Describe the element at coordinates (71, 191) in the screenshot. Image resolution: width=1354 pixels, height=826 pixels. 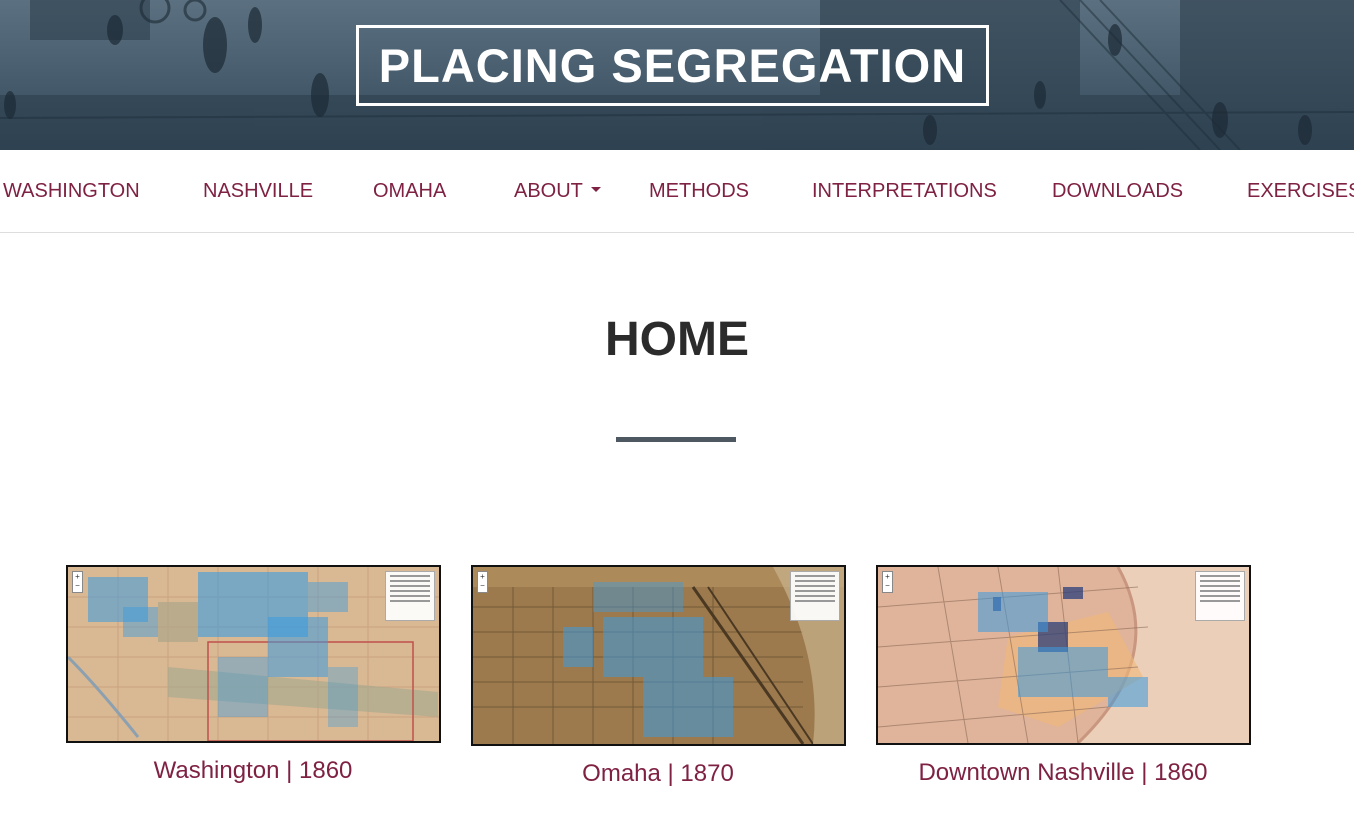
I see `nav-washington: WASHINGTON` at that location.